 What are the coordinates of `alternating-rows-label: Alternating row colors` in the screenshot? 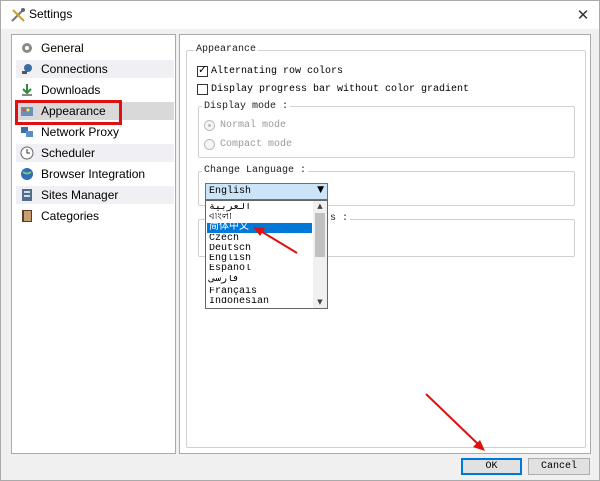 It's located at (277, 71).